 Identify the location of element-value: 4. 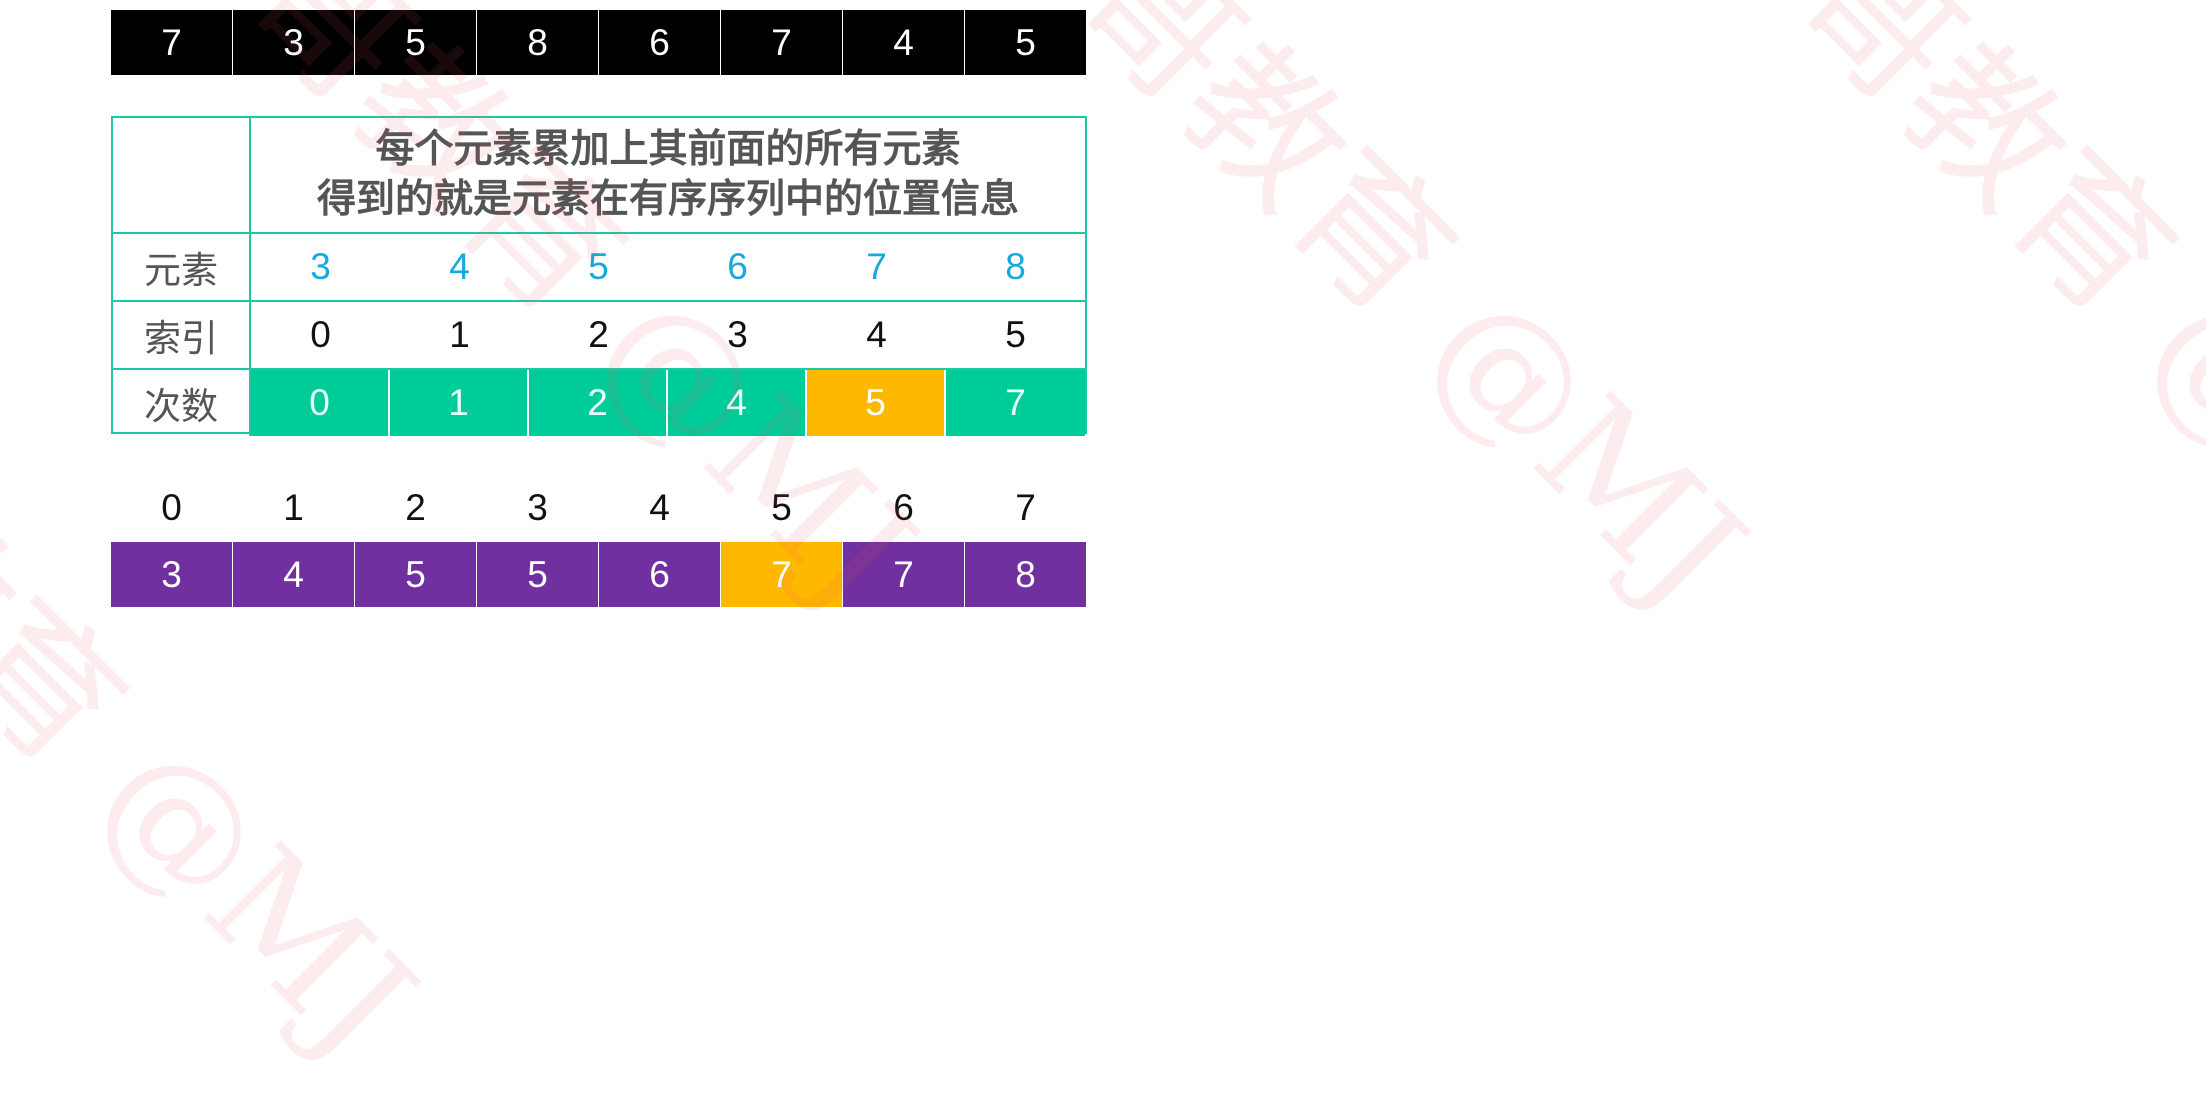
(459, 266).